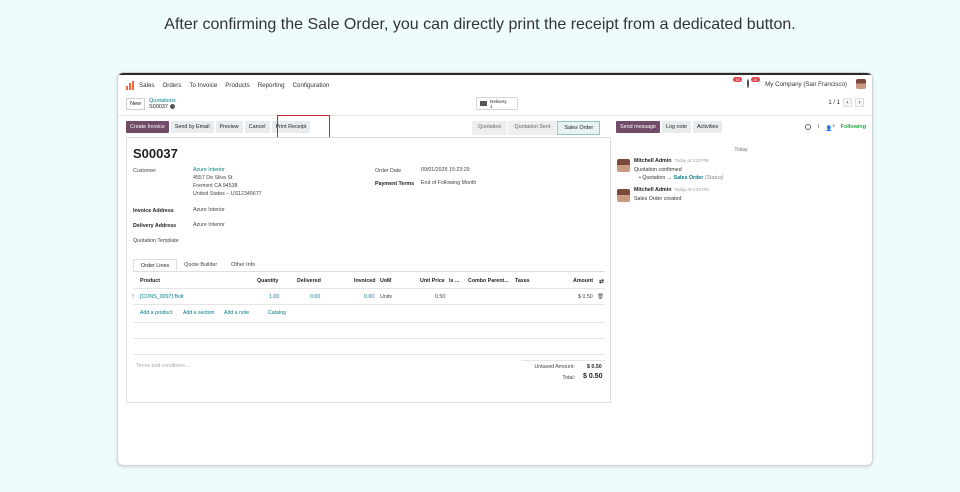  Describe the element at coordinates (200, 265) in the screenshot. I see `tab-quote-builder: Quote Builder` at that location.